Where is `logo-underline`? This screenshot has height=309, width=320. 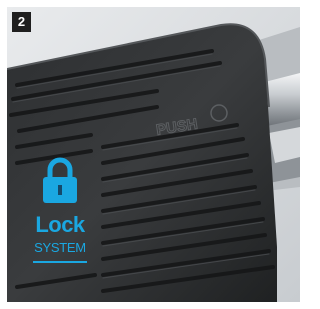 logo-underline is located at coordinates (60, 262).